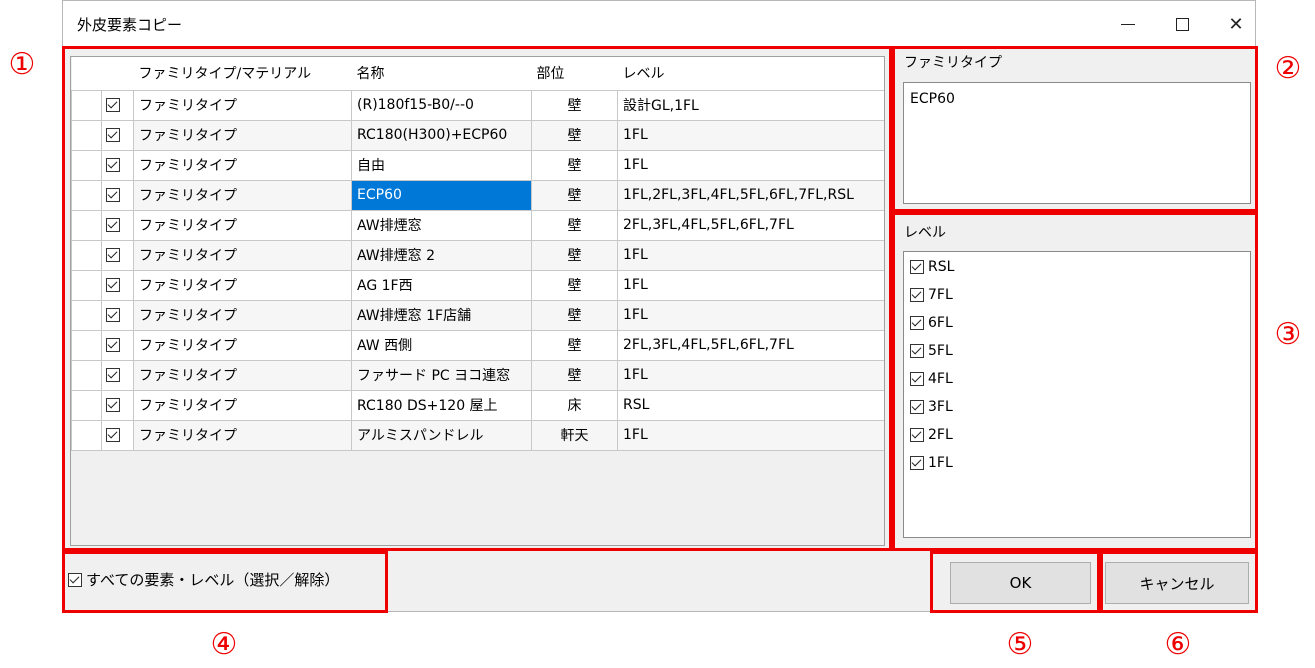 This screenshot has height=668, width=1315. I want to click on minimize-button, so click(1128, 24).